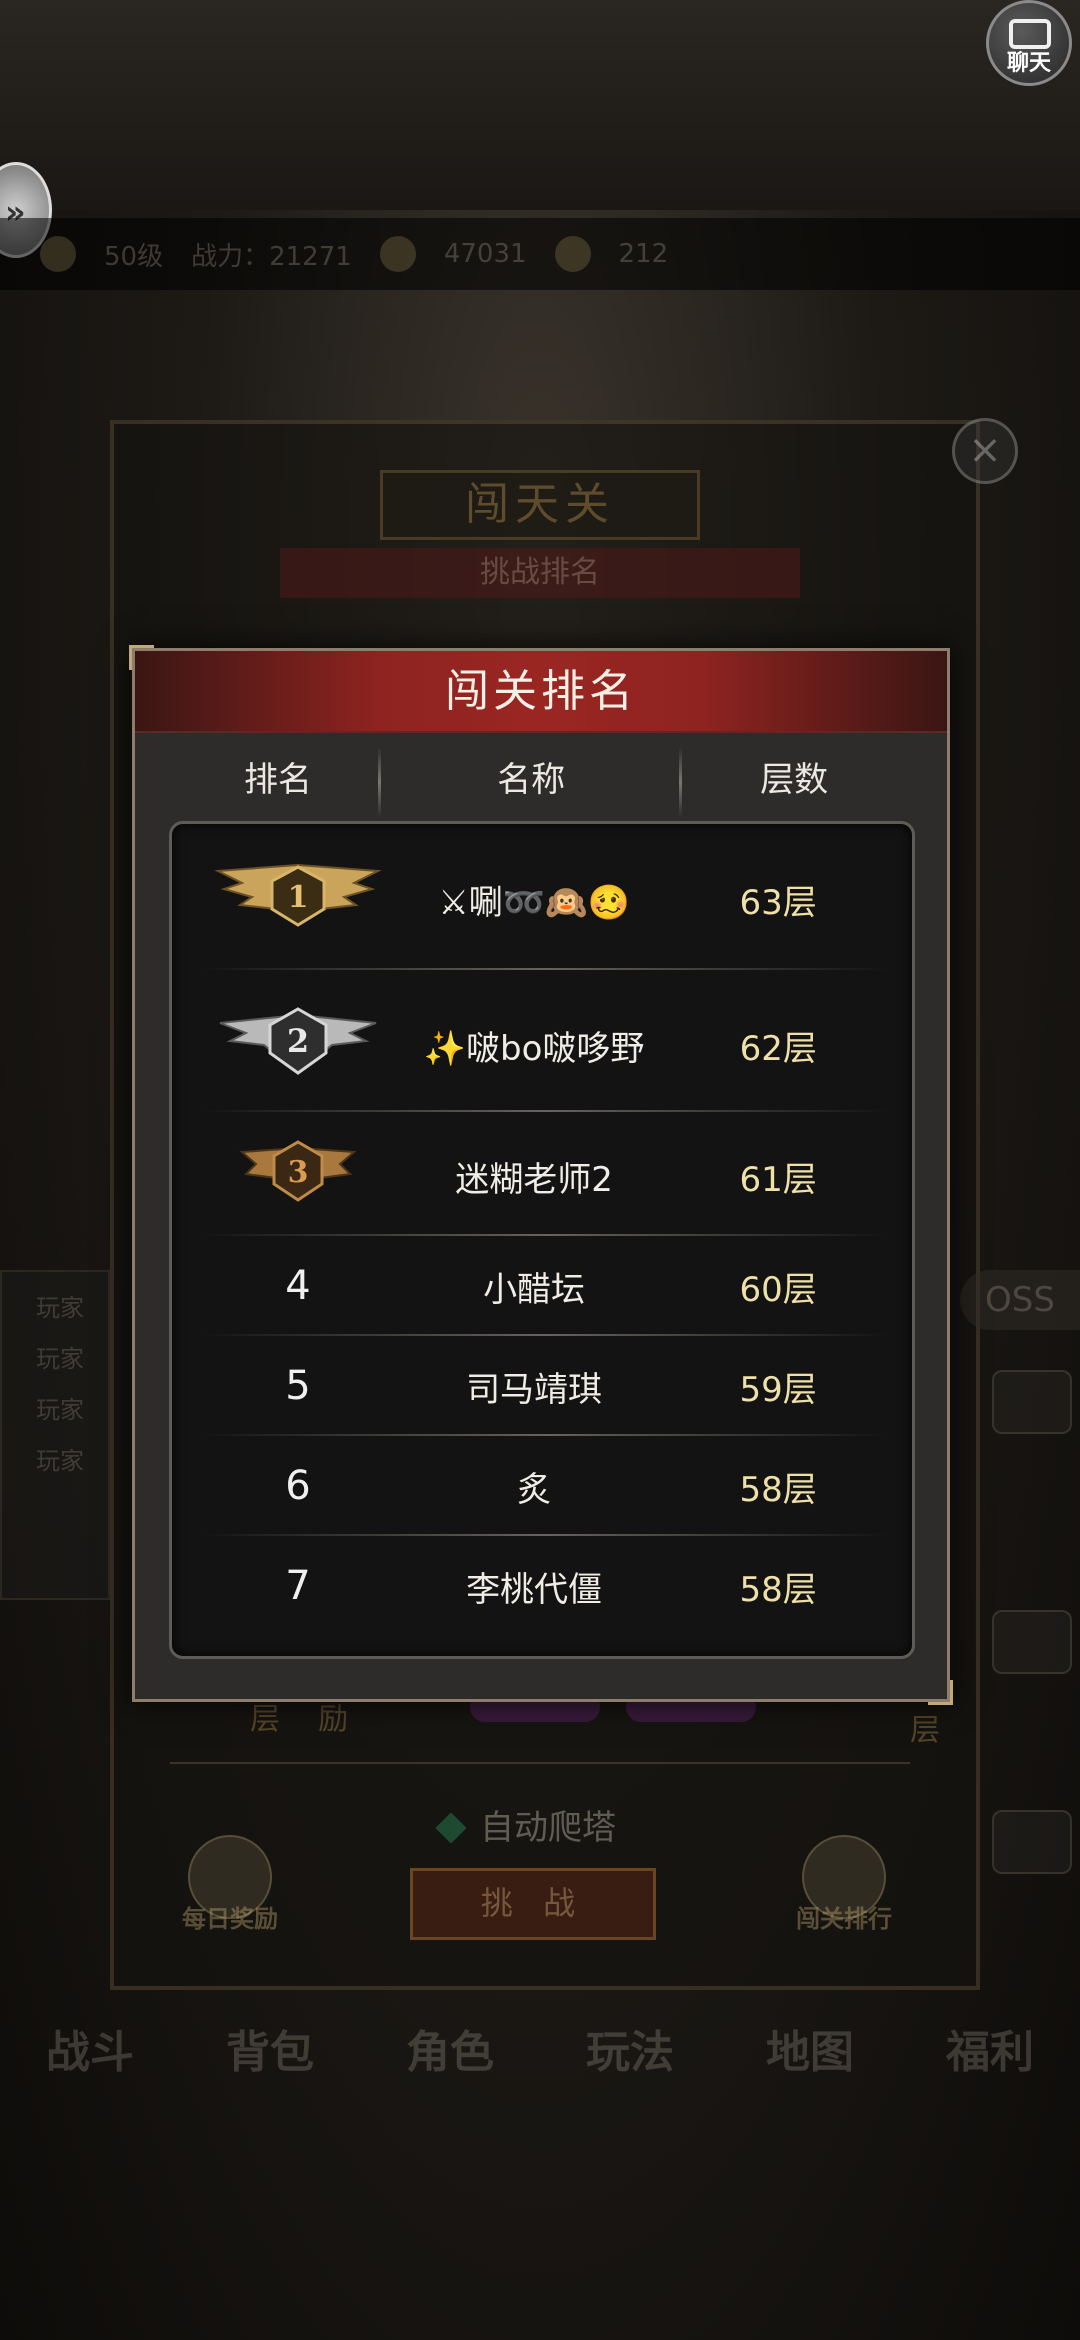  I want to click on player-name: 小醋坛, so click(534, 1289).